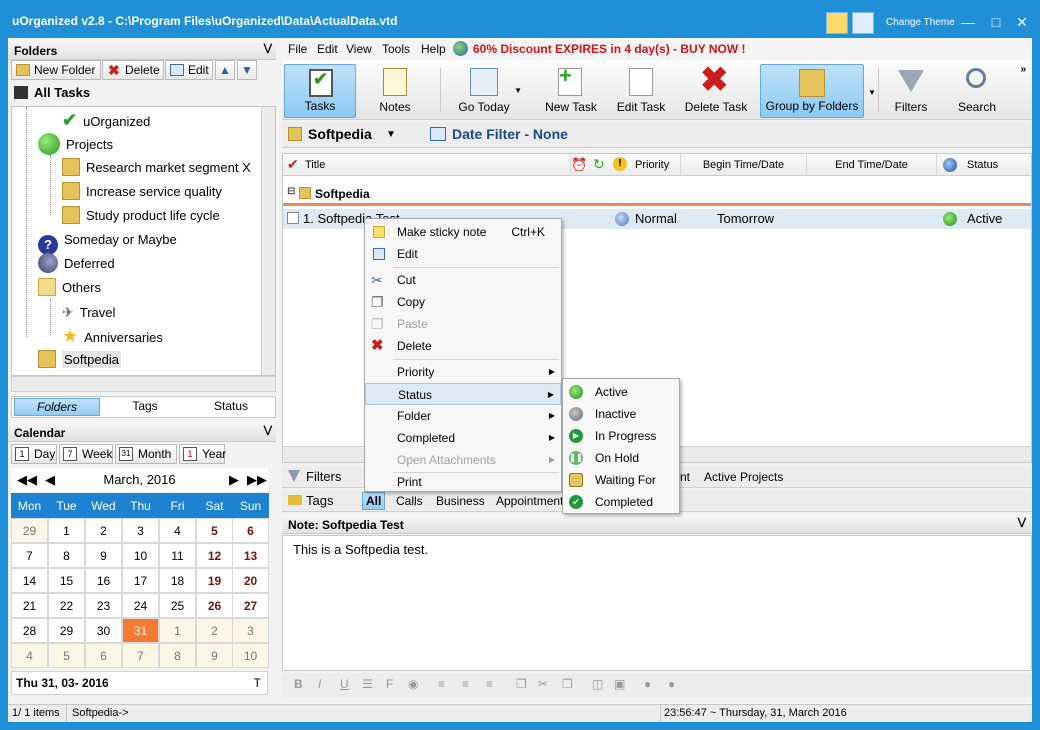  I want to click on tree-item: Study product life cycle, so click(141, 216).